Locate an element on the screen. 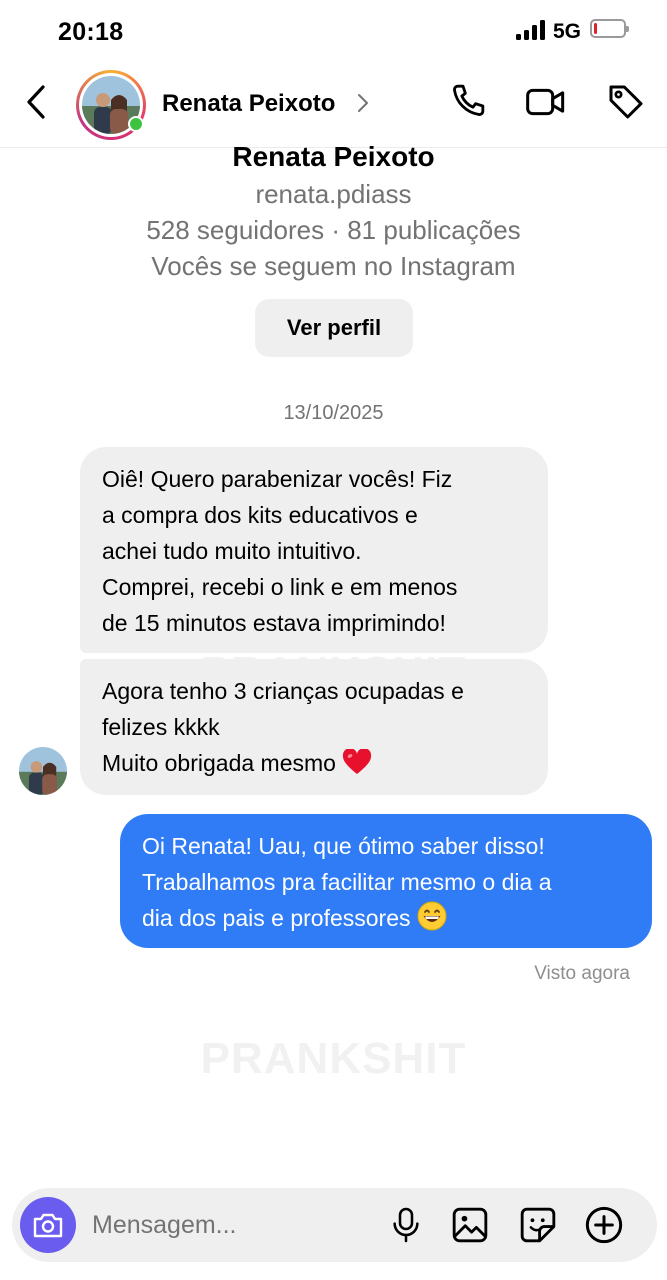 The height and width of the screenshot is (1280, 667). view-profile-button: Ver perfil is located at coordinates (334, 328).